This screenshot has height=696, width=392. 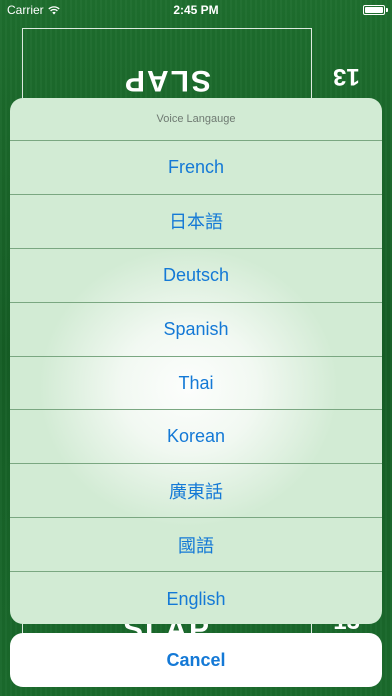 What do you see at coordinates (375, 10) in the screenshot?
I see `battery-icon` at bounding box center [375, 10].